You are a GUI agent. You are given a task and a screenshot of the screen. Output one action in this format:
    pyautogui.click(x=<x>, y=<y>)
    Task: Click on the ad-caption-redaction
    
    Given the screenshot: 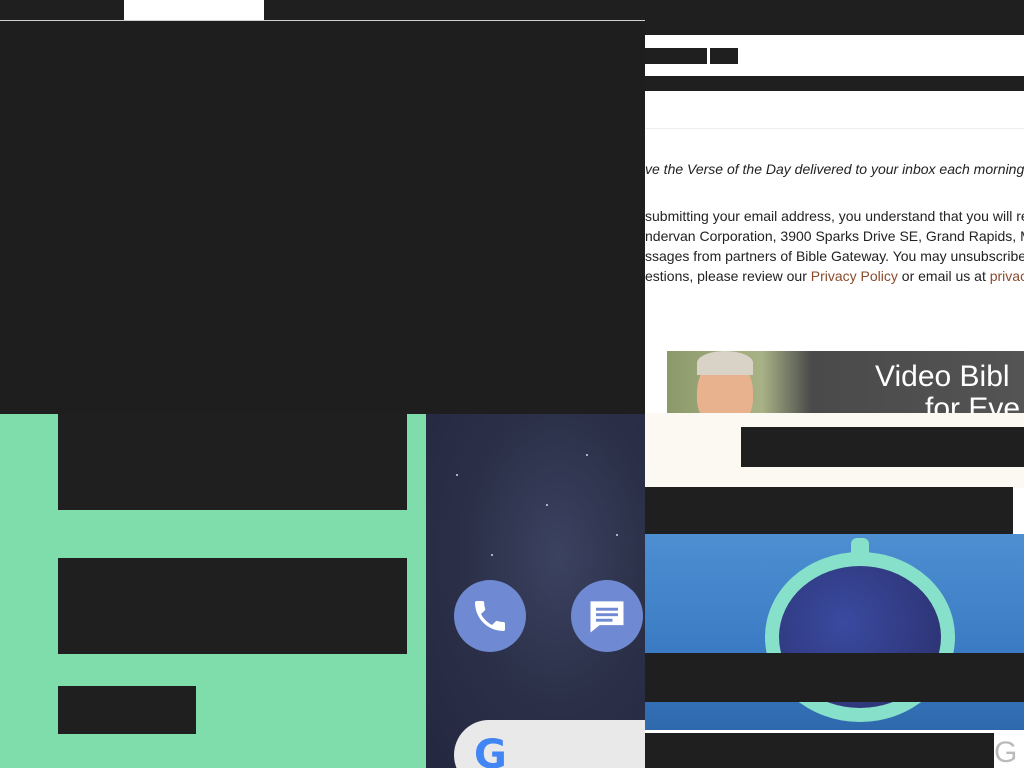 What is the action you would take?
    pyautogui.click(x=834, y=677)
    